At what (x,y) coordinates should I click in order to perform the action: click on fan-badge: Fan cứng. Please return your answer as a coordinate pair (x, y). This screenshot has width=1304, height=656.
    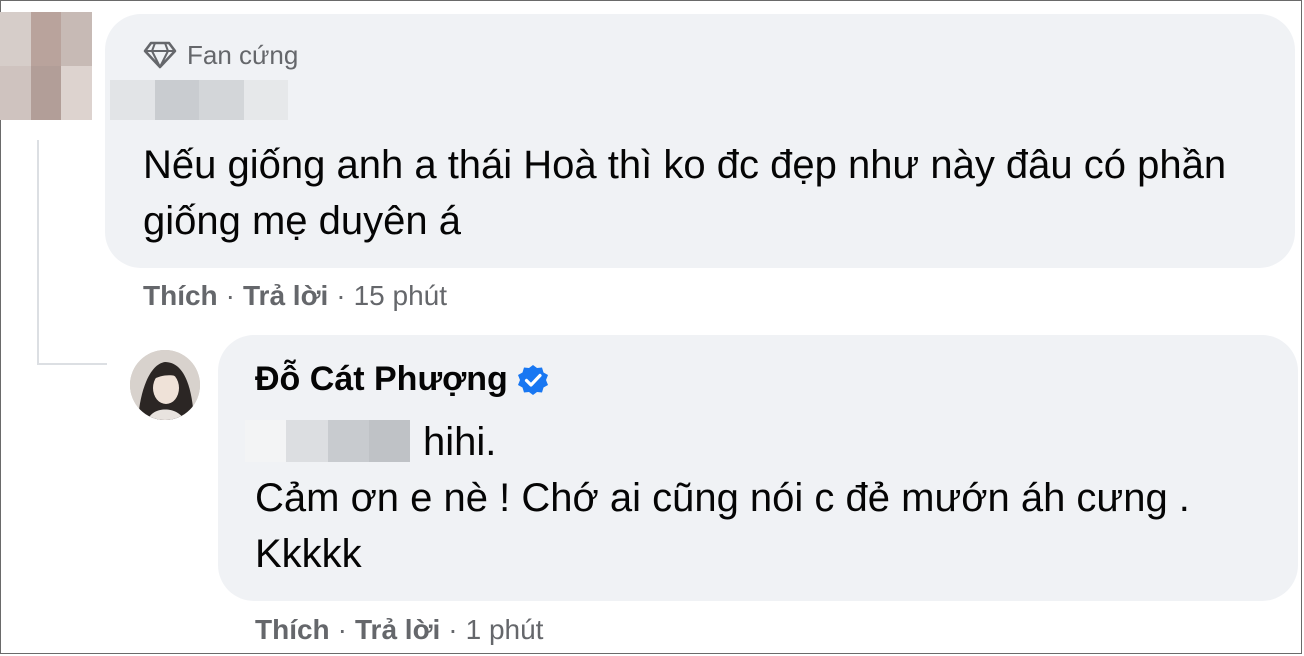
    Looking at the image, I should click on (220, 55).